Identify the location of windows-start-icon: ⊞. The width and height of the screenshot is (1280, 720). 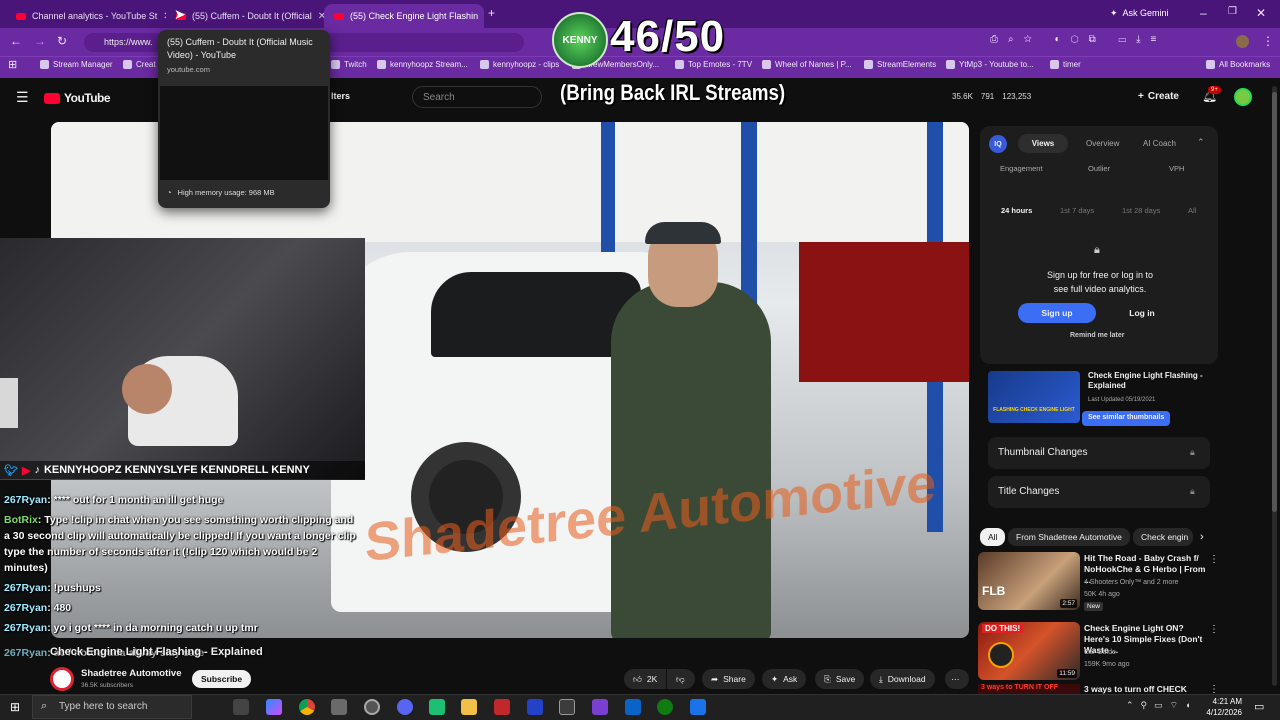
(15, 707).